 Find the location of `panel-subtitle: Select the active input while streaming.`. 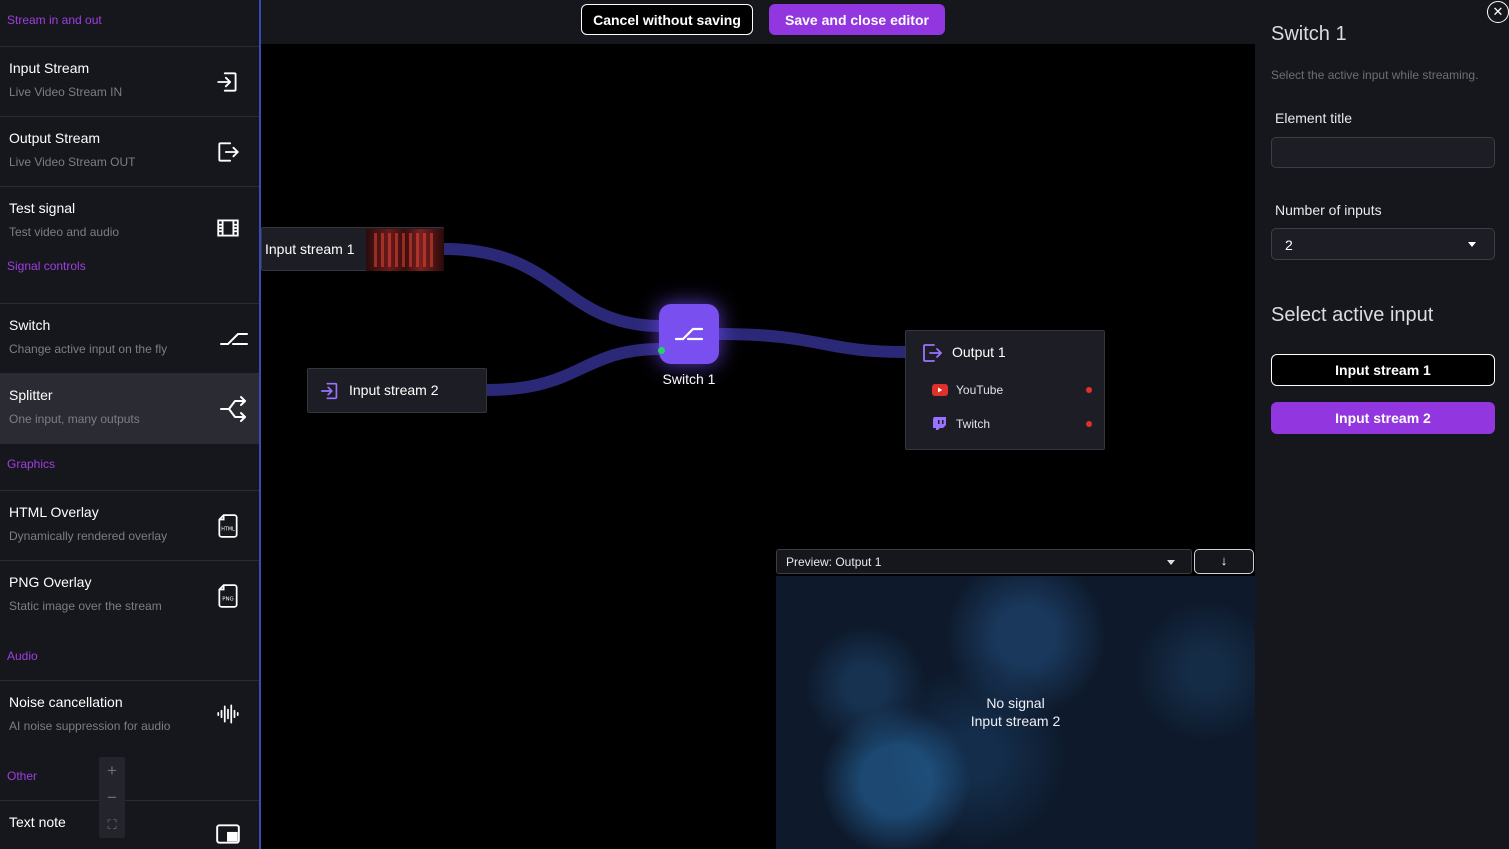

panel-subtitle: Select the active input while streaming. is located at coordinates (1375, 75).